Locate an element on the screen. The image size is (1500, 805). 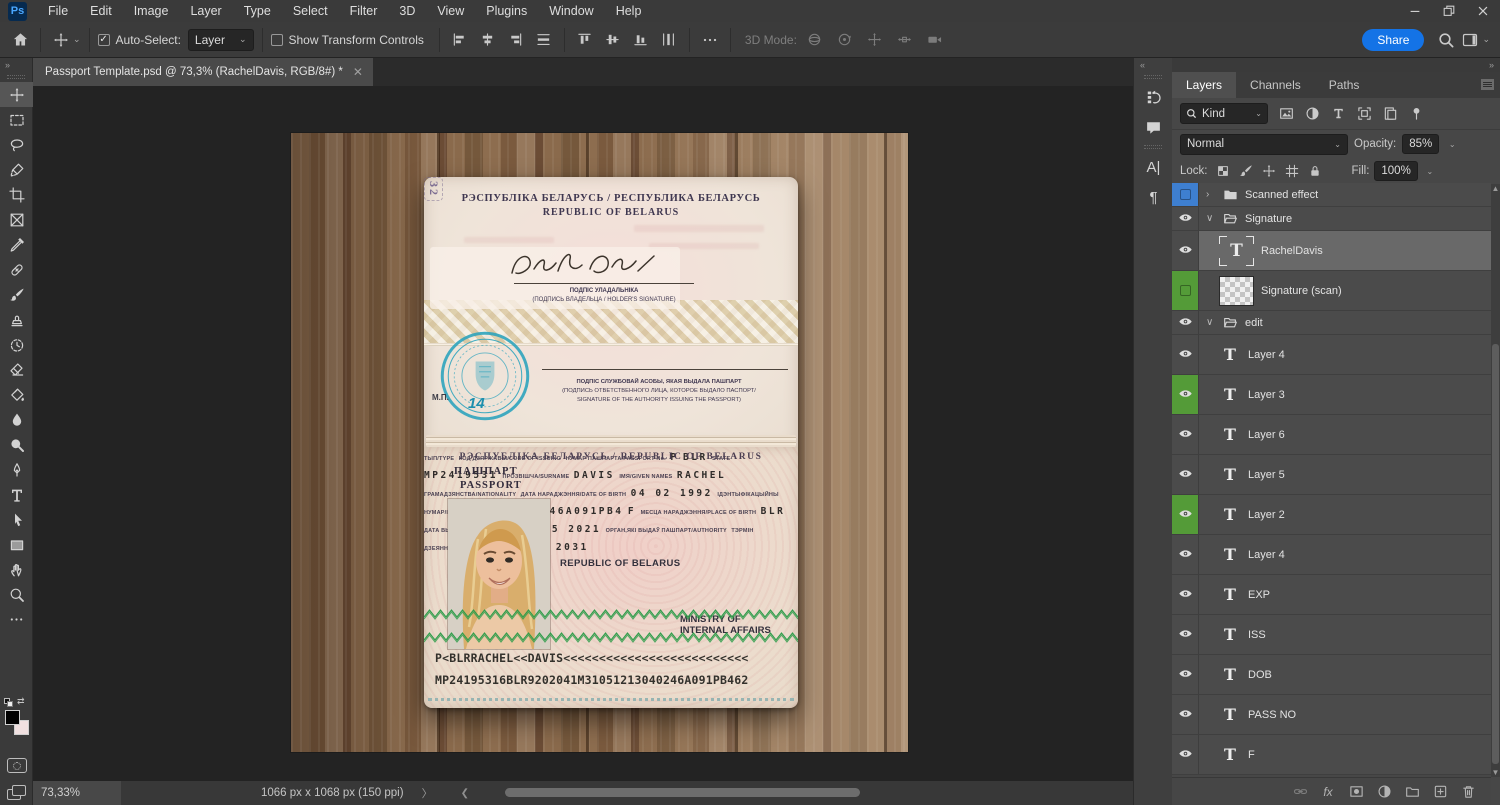
new-group-icon is located at coordinates (1412, 792).